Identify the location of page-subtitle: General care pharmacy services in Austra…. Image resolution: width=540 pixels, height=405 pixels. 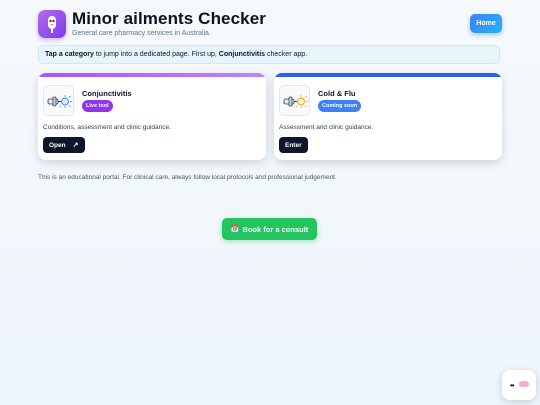
(141, 33).